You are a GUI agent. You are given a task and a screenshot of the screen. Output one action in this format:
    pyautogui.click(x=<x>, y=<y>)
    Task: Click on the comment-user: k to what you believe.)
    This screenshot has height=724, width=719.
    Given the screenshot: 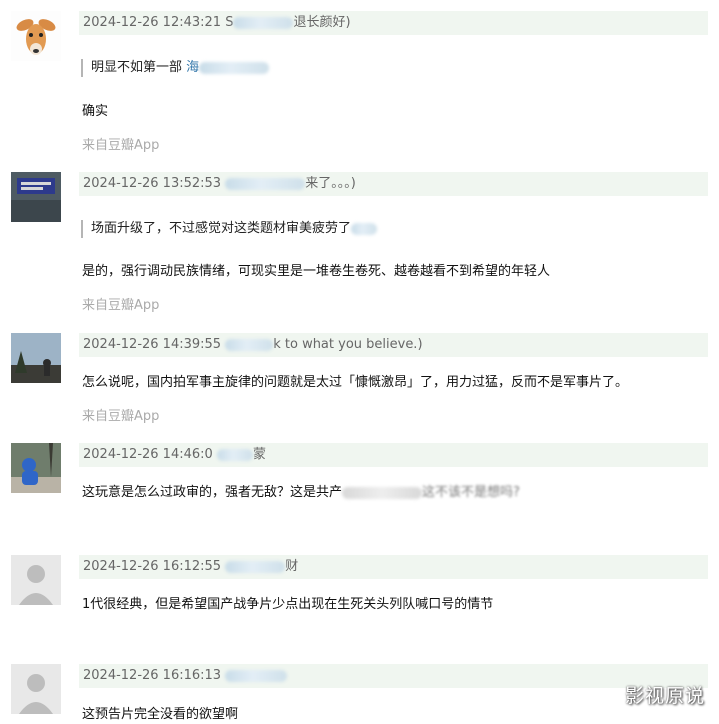 What is the action you would take?
    pyautogui.click(x=324, y=344)
    